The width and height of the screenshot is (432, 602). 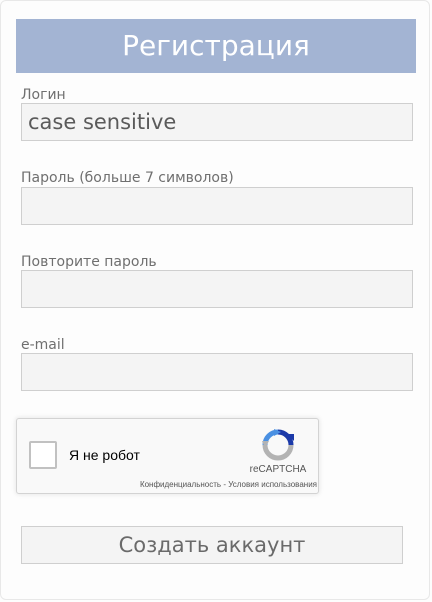 I want to click on create-account-button: Создать аккаунт, so click(x=212, y=545).